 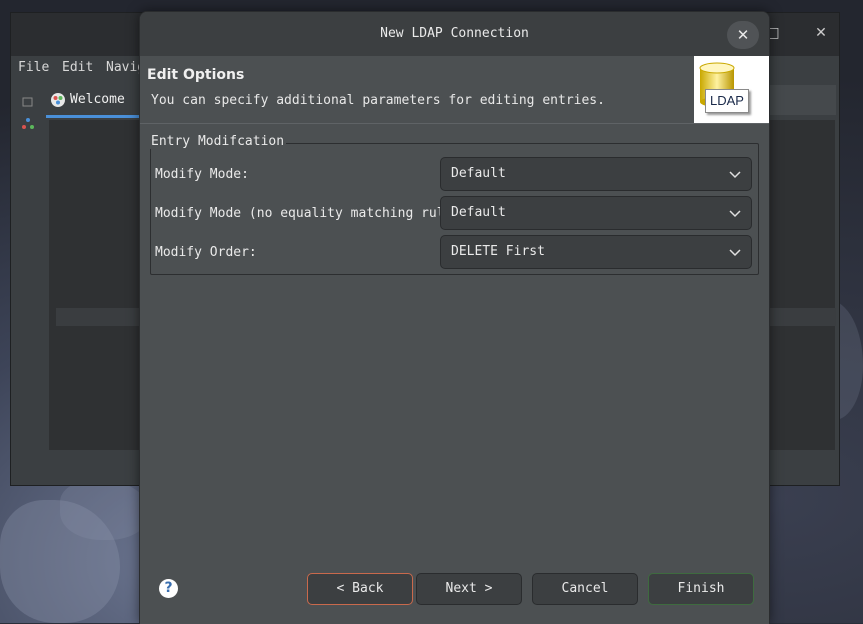 I want to click on dialog-close-button: ✕, so click(x=743, y=35).